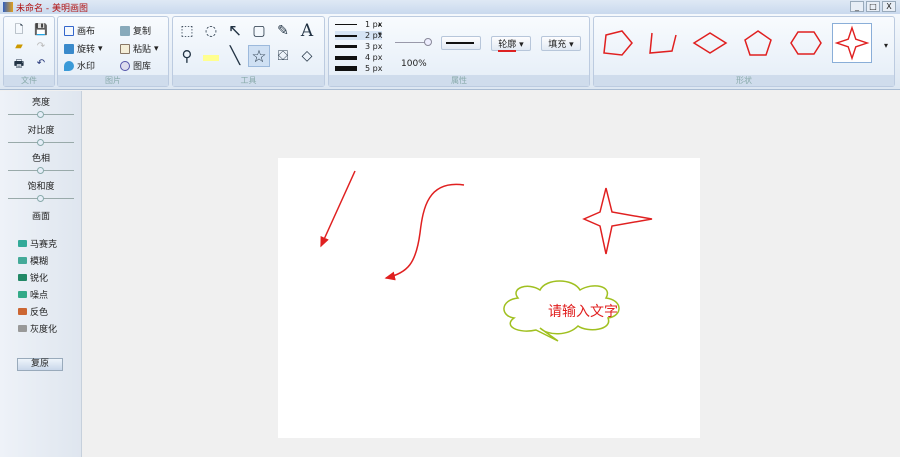 The height and width of the screenshot is (457, 900). I want to click on eraser-icon: ◇, so click(307, 56).